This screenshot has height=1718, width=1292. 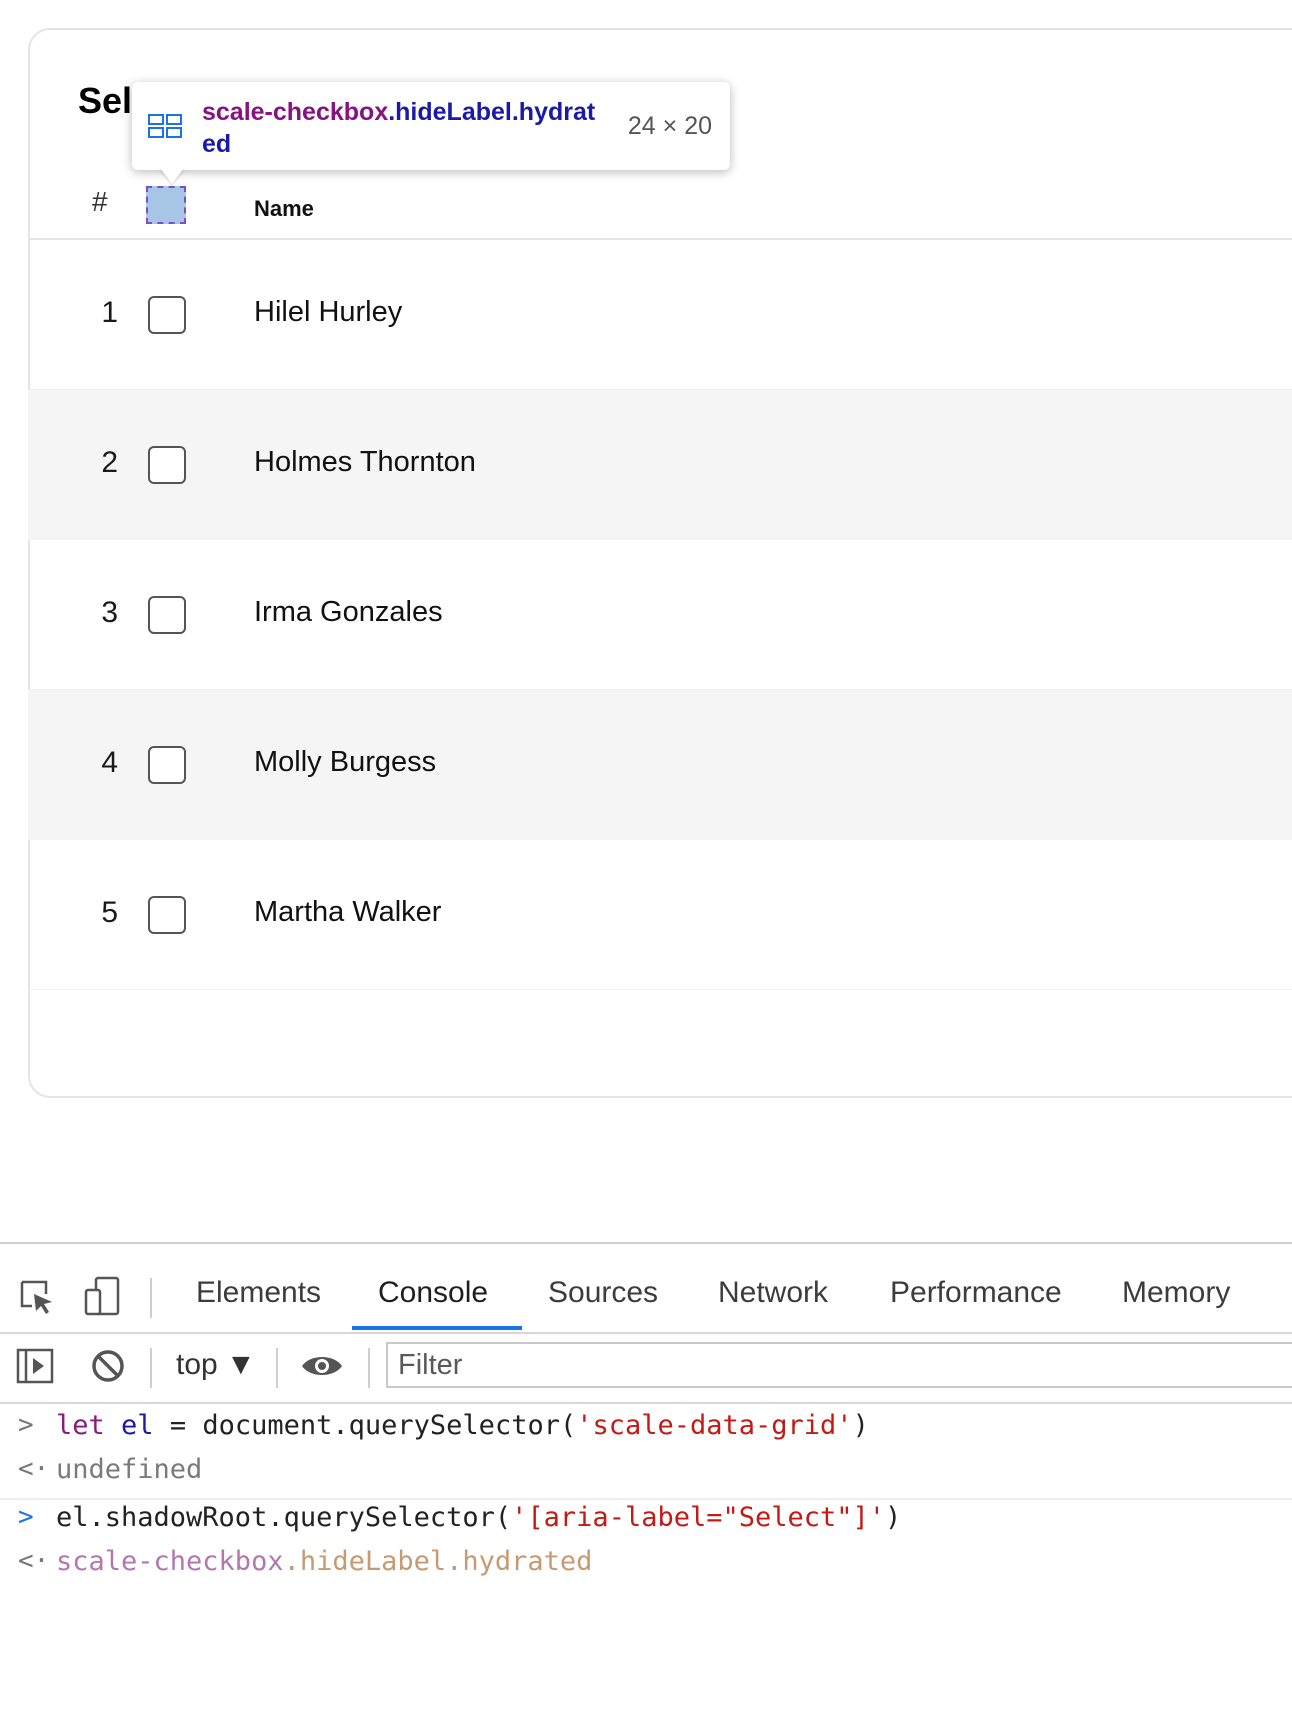 I want to click on clear-console-icon, so click(x=108, y=1366).